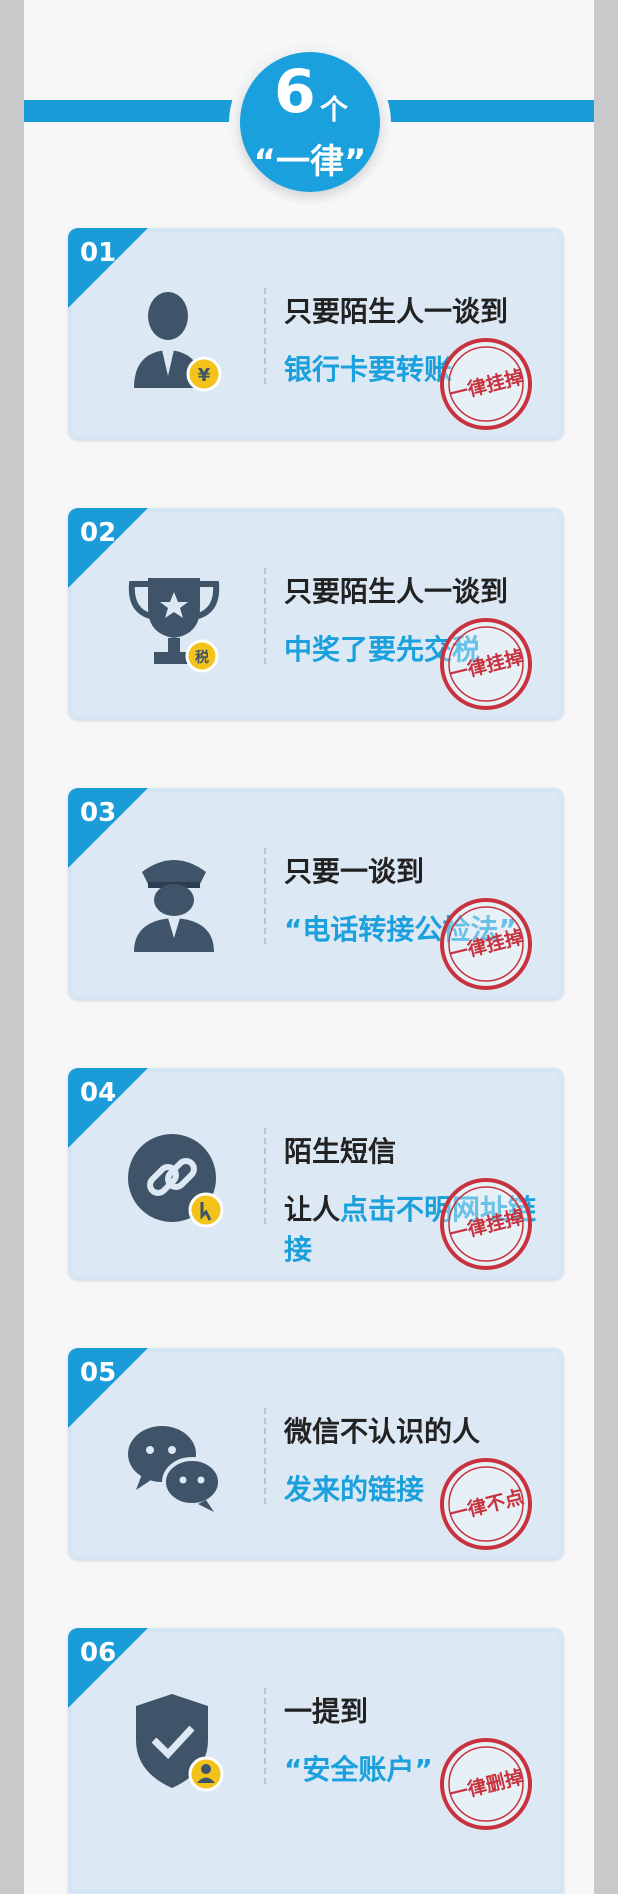  Describe the element at coordinates (180, 1743) in the screenshot. I see `shield-user-icon` at that location.